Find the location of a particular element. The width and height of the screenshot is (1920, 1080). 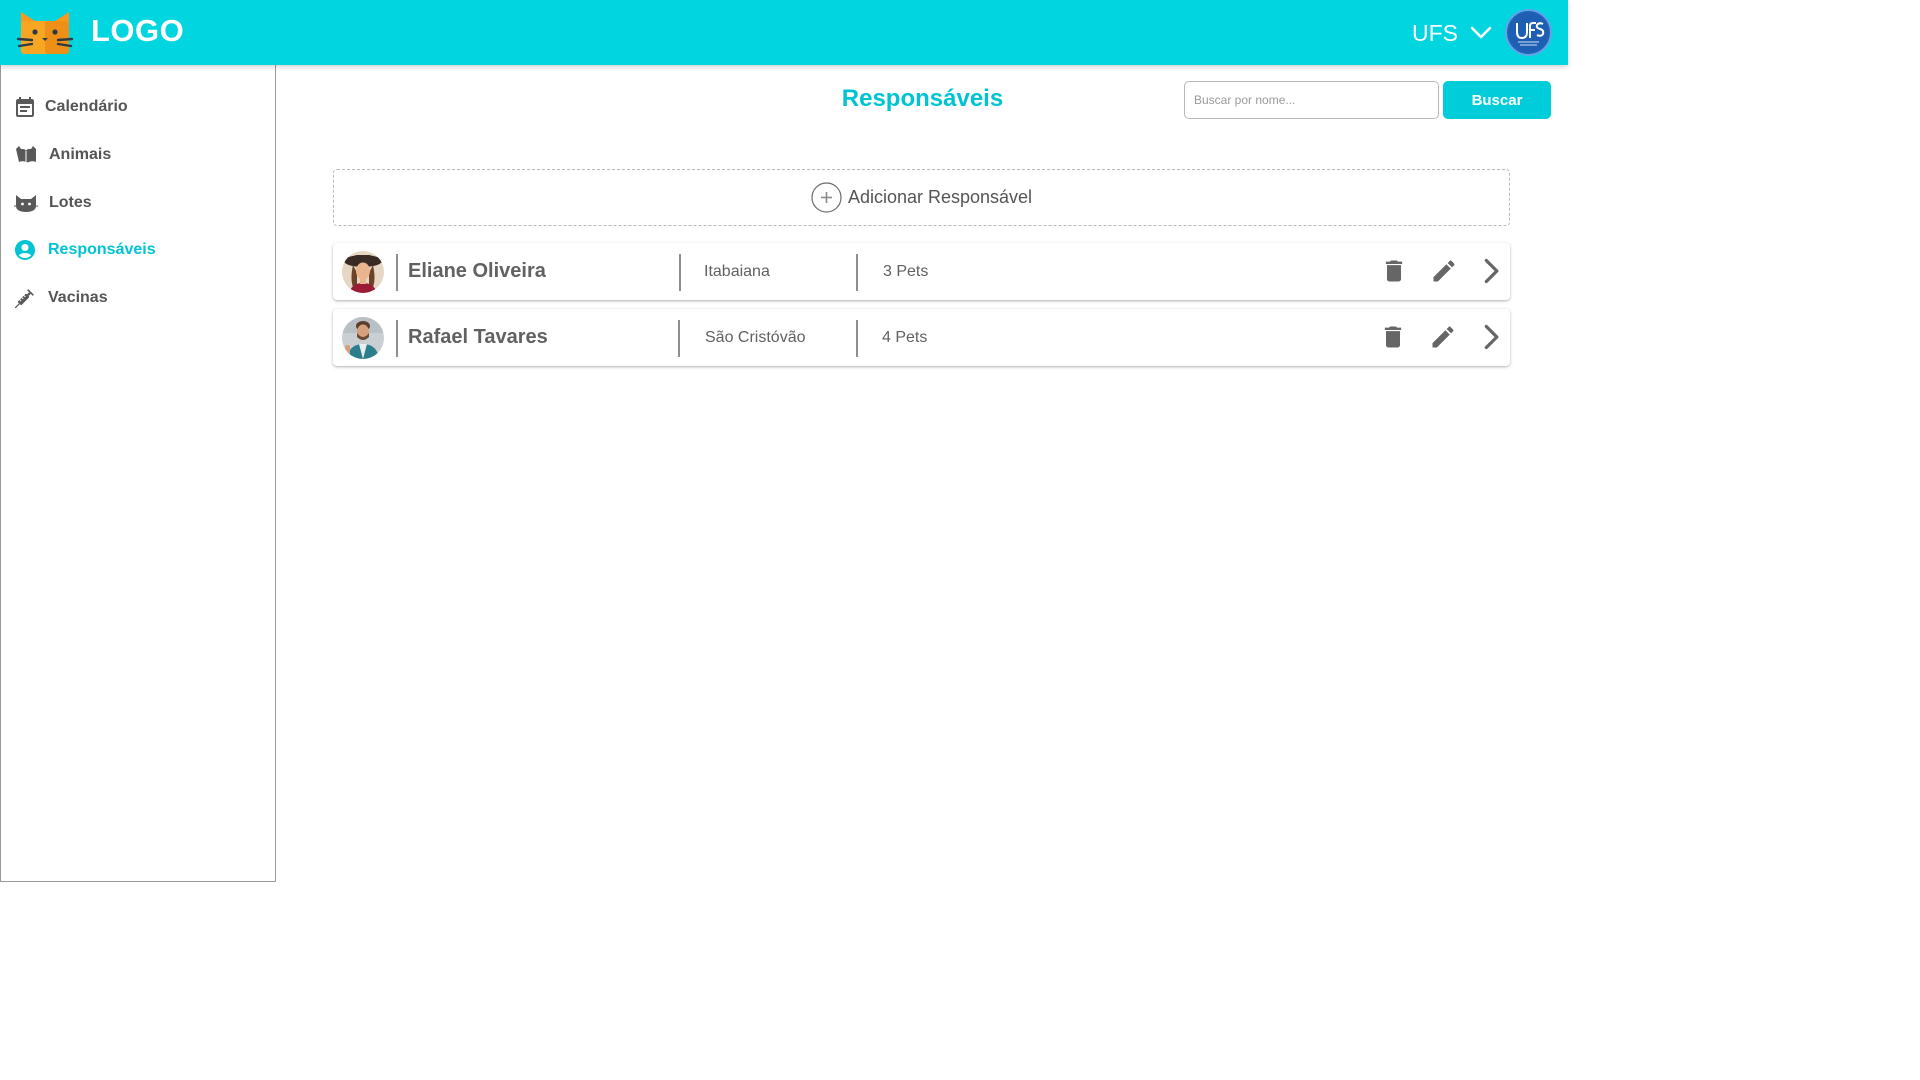

responsavel-pets: 4 Pets is located at coordinates (905, 337).